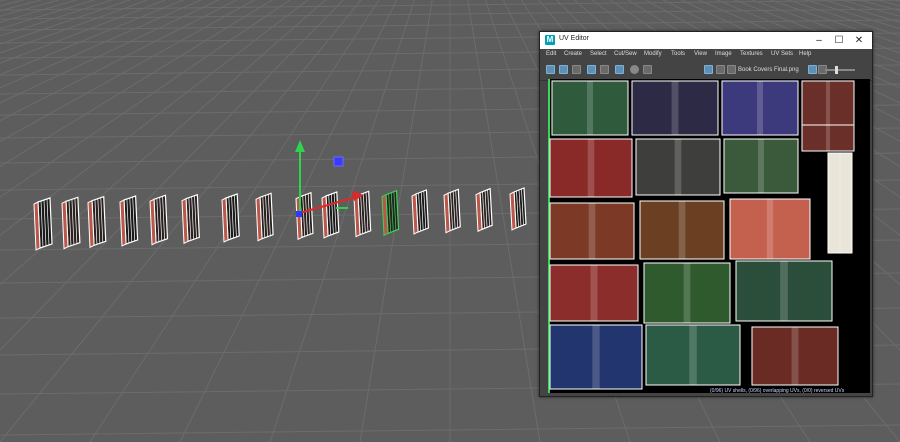 This screenshot has height=442, width=900. Describe the element at coordinates (591, 69) in the screenshot. I see `checker-toggle-icon` at that location.